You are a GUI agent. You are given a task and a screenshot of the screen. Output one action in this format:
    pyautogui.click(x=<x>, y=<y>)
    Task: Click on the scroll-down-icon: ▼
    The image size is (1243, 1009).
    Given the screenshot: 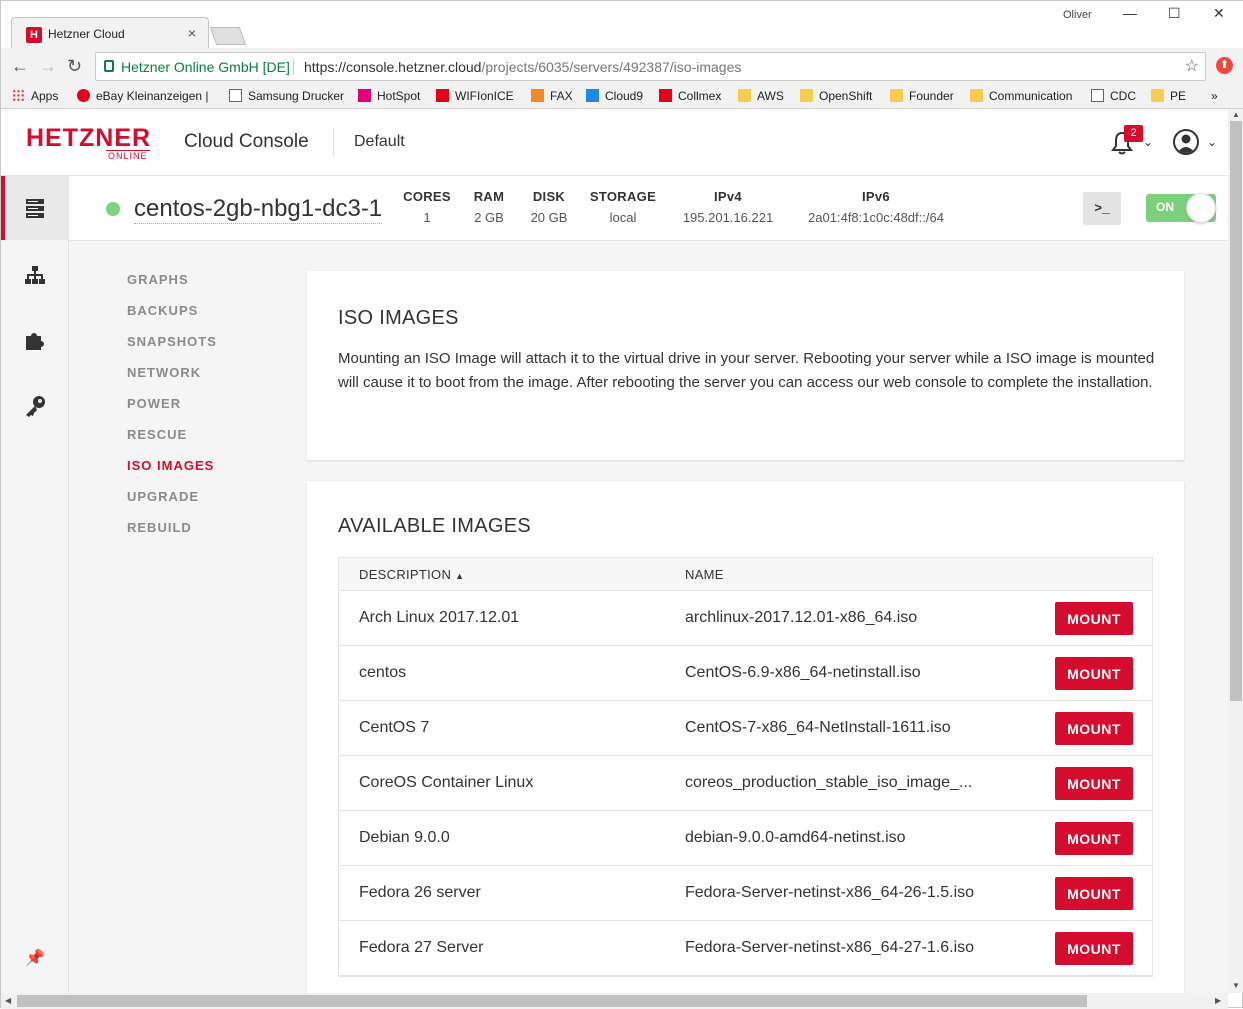 What is the action you would take?
    pyautogui.click(x=1236, y=985)
    